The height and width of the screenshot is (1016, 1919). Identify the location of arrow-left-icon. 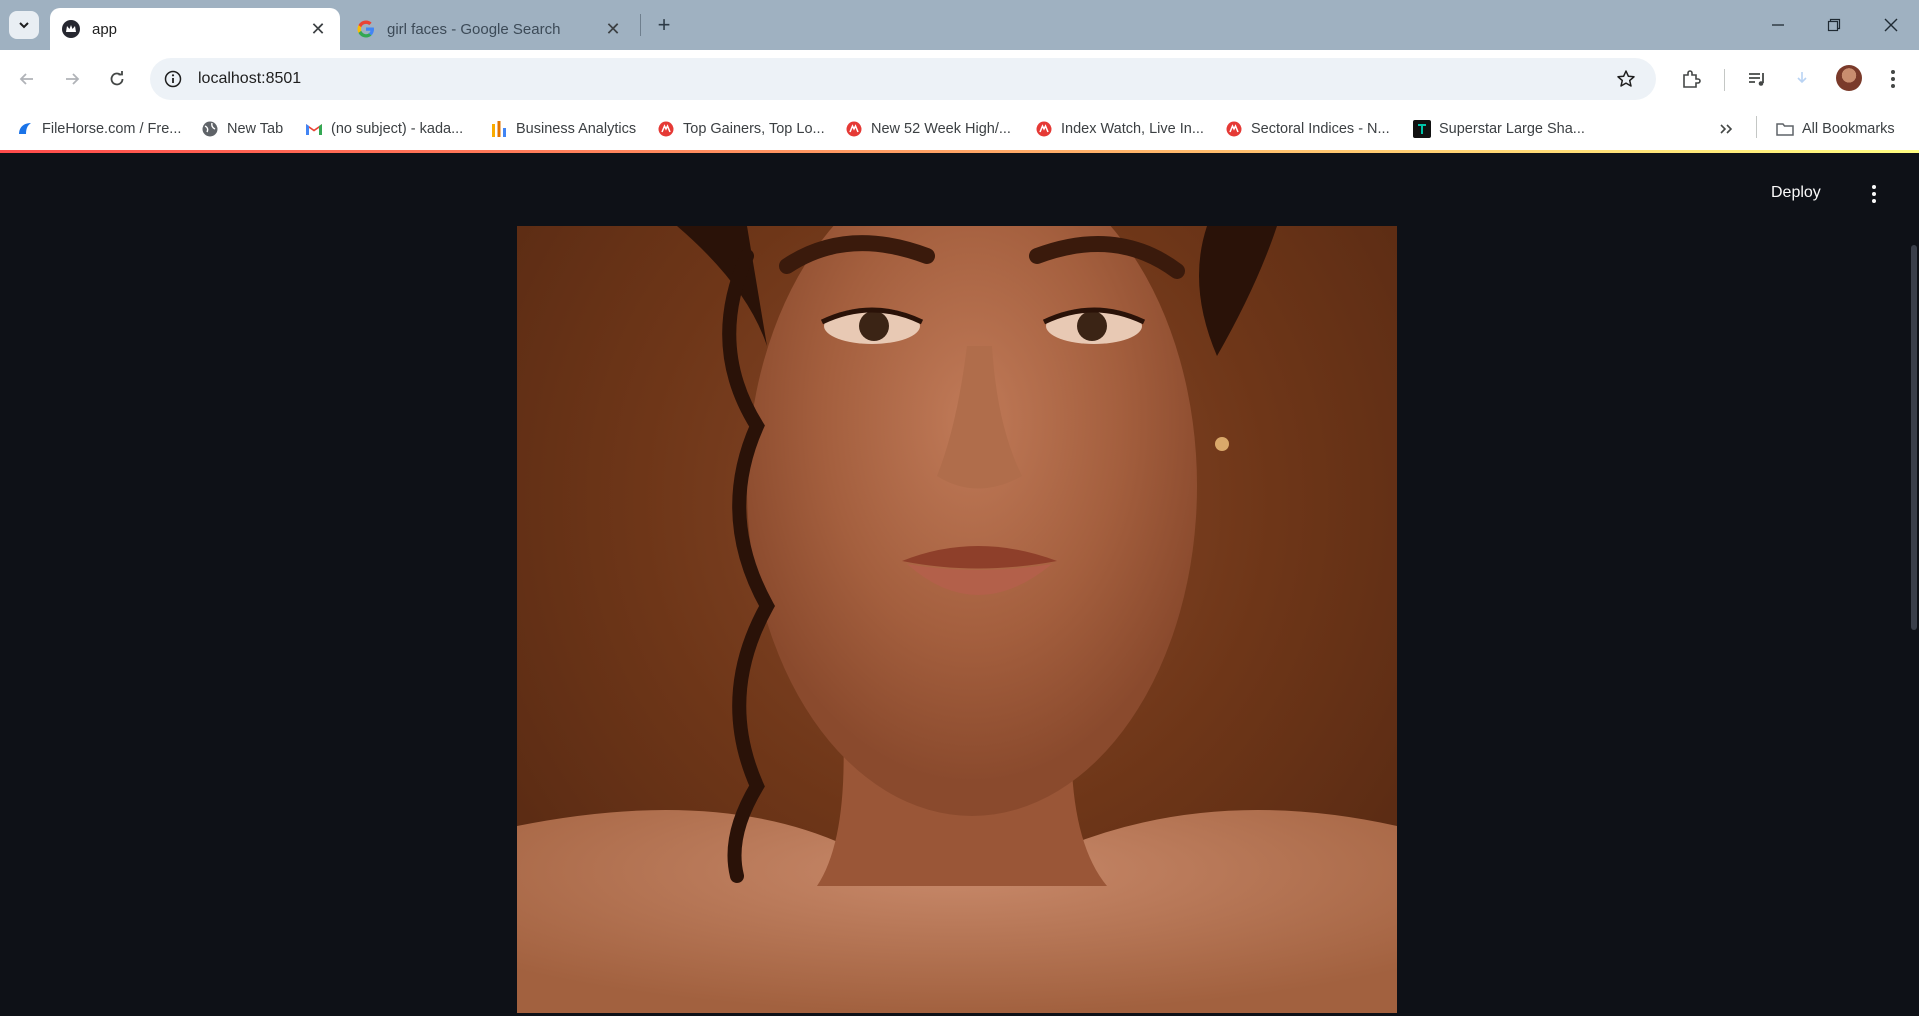
(26, 79).